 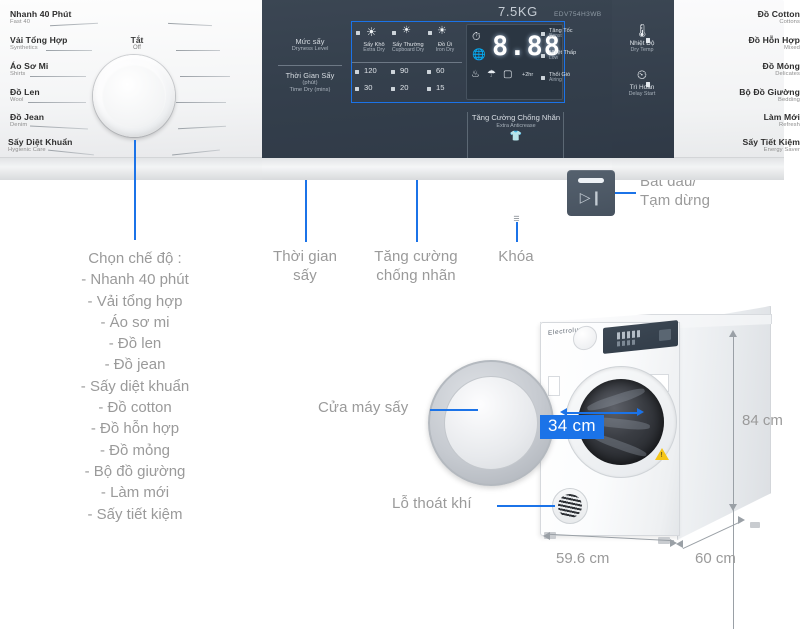 What do you see at coordinates (310, 75) in the screenshot?
I see `time-dry-vi: Thời Gian Sấy` at bounding box center [310, 75].